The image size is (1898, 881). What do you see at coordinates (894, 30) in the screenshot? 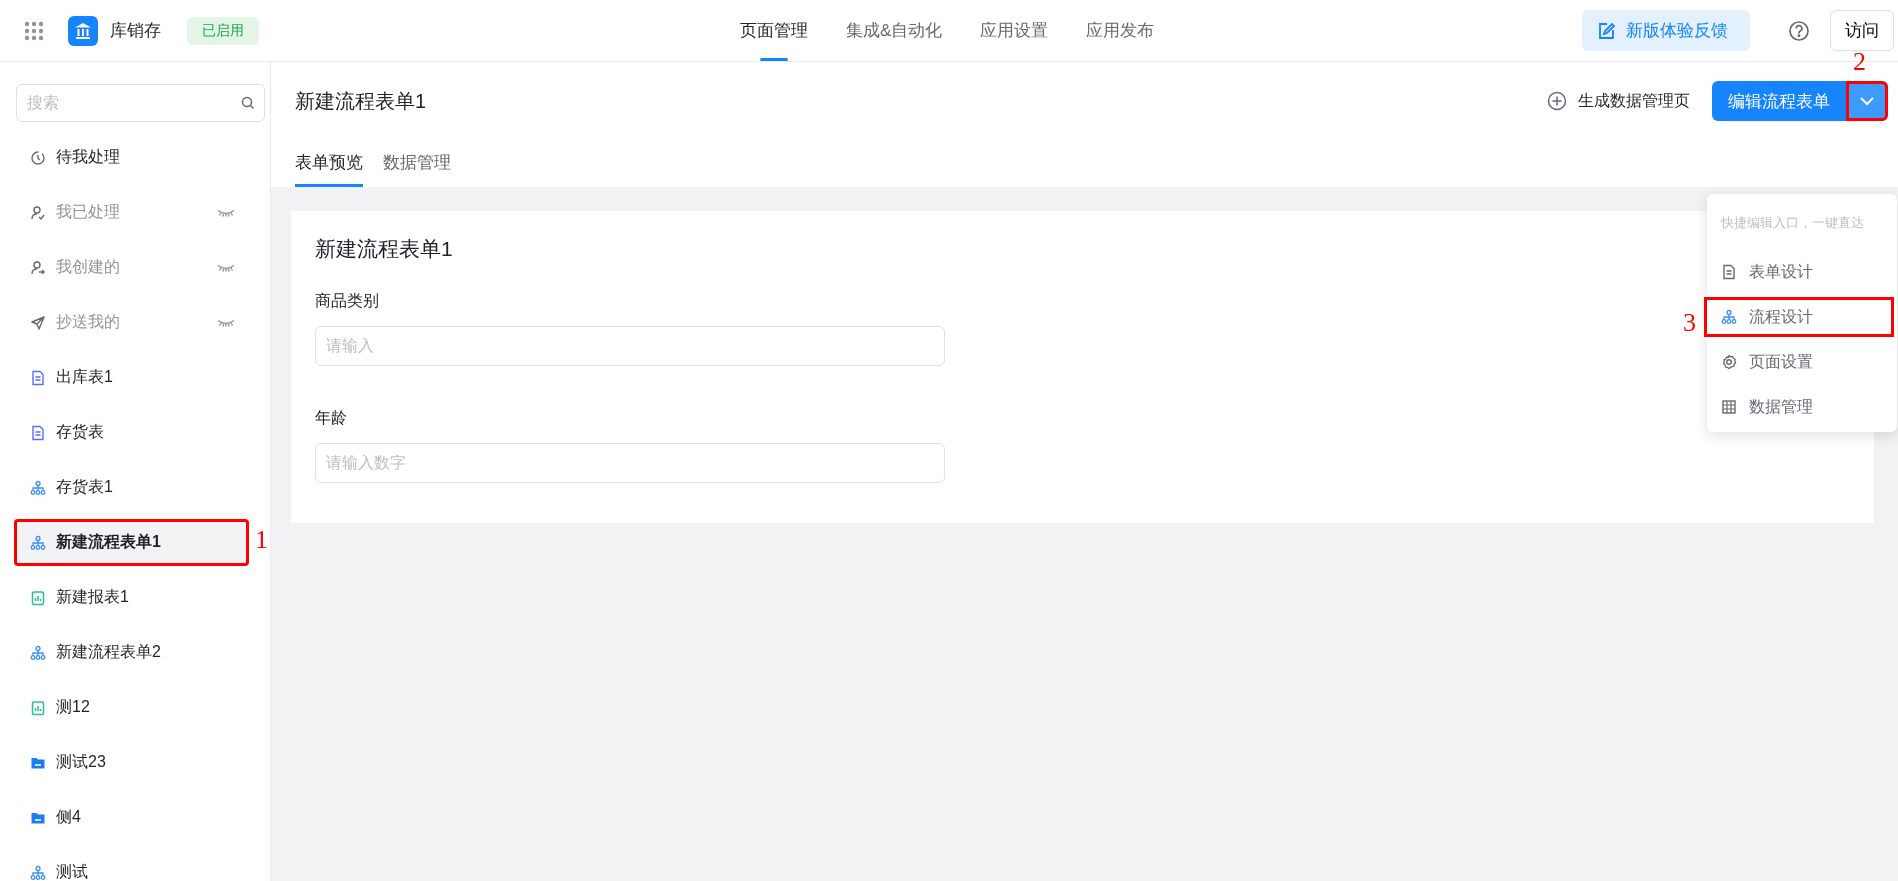
I see `nav-tab: 集成&自动化` at bounding box center [894, 30].